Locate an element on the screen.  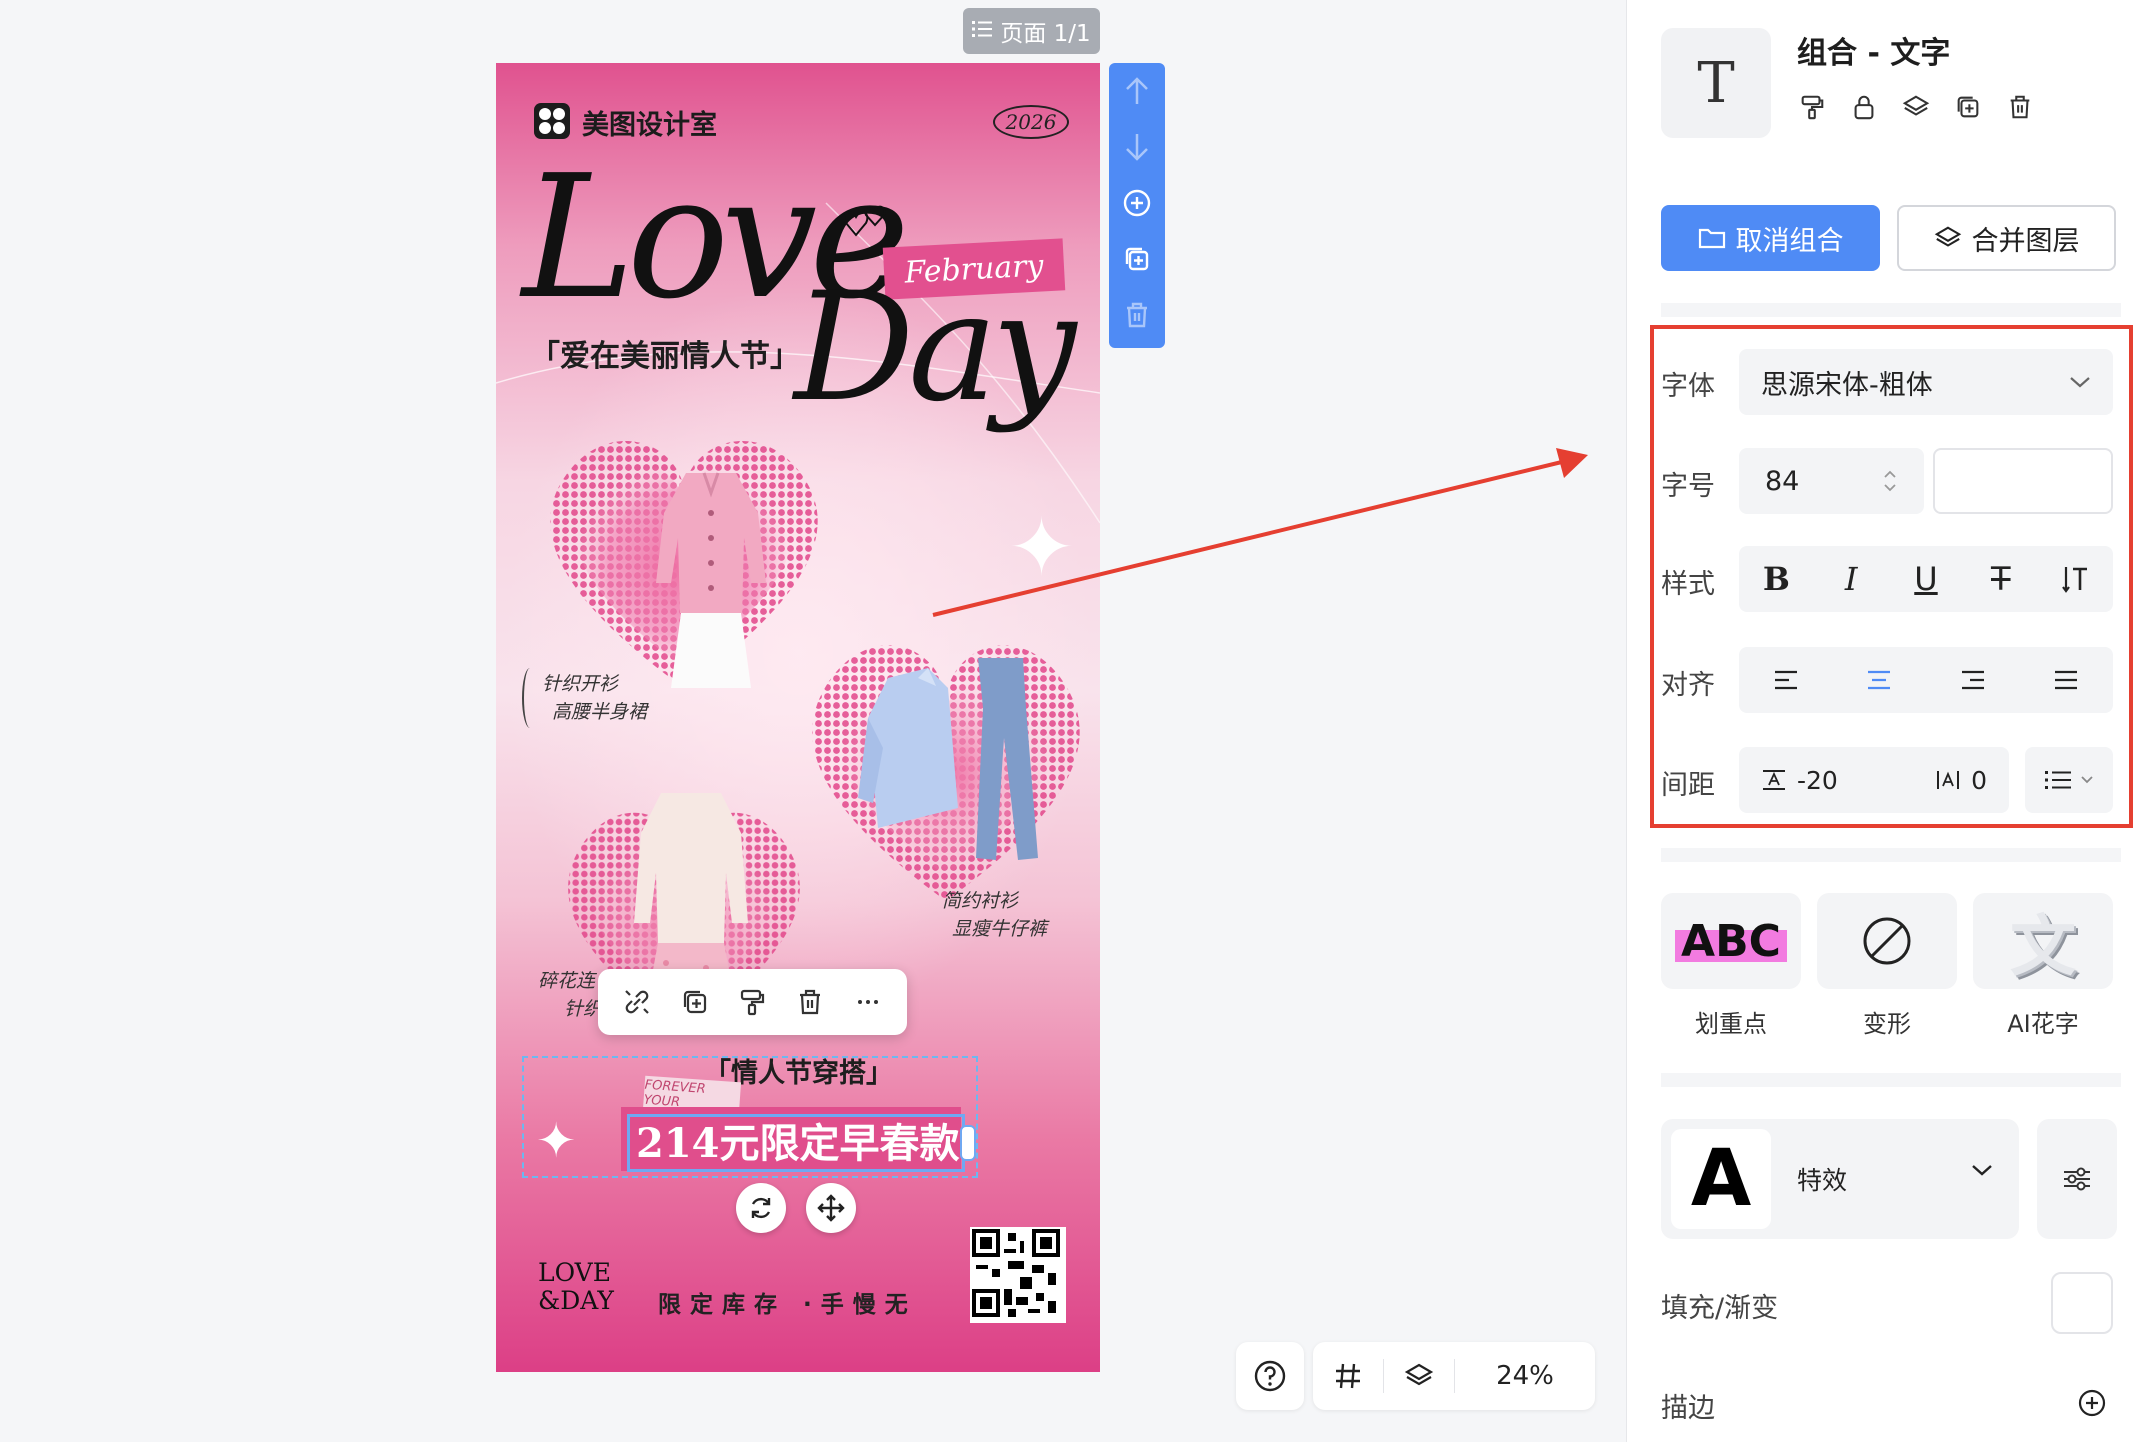
zoom-controls: 24% is located at coordinates (1454, 1376).